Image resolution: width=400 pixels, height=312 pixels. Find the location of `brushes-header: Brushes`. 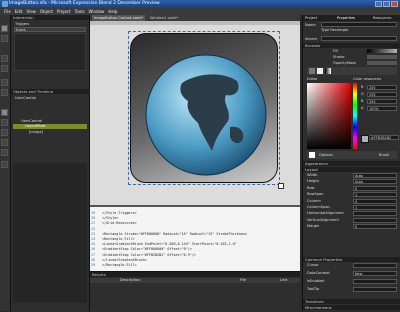

brushes-header: Brushes is located at coordinates (351, 45).